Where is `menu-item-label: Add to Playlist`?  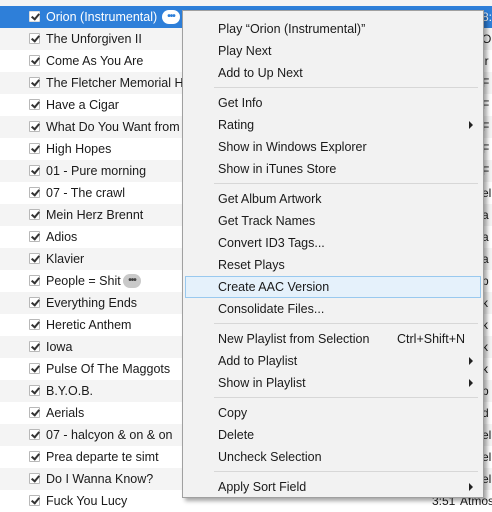
menu-item-label: Add to Playlist is located at coordinates (258, 361).